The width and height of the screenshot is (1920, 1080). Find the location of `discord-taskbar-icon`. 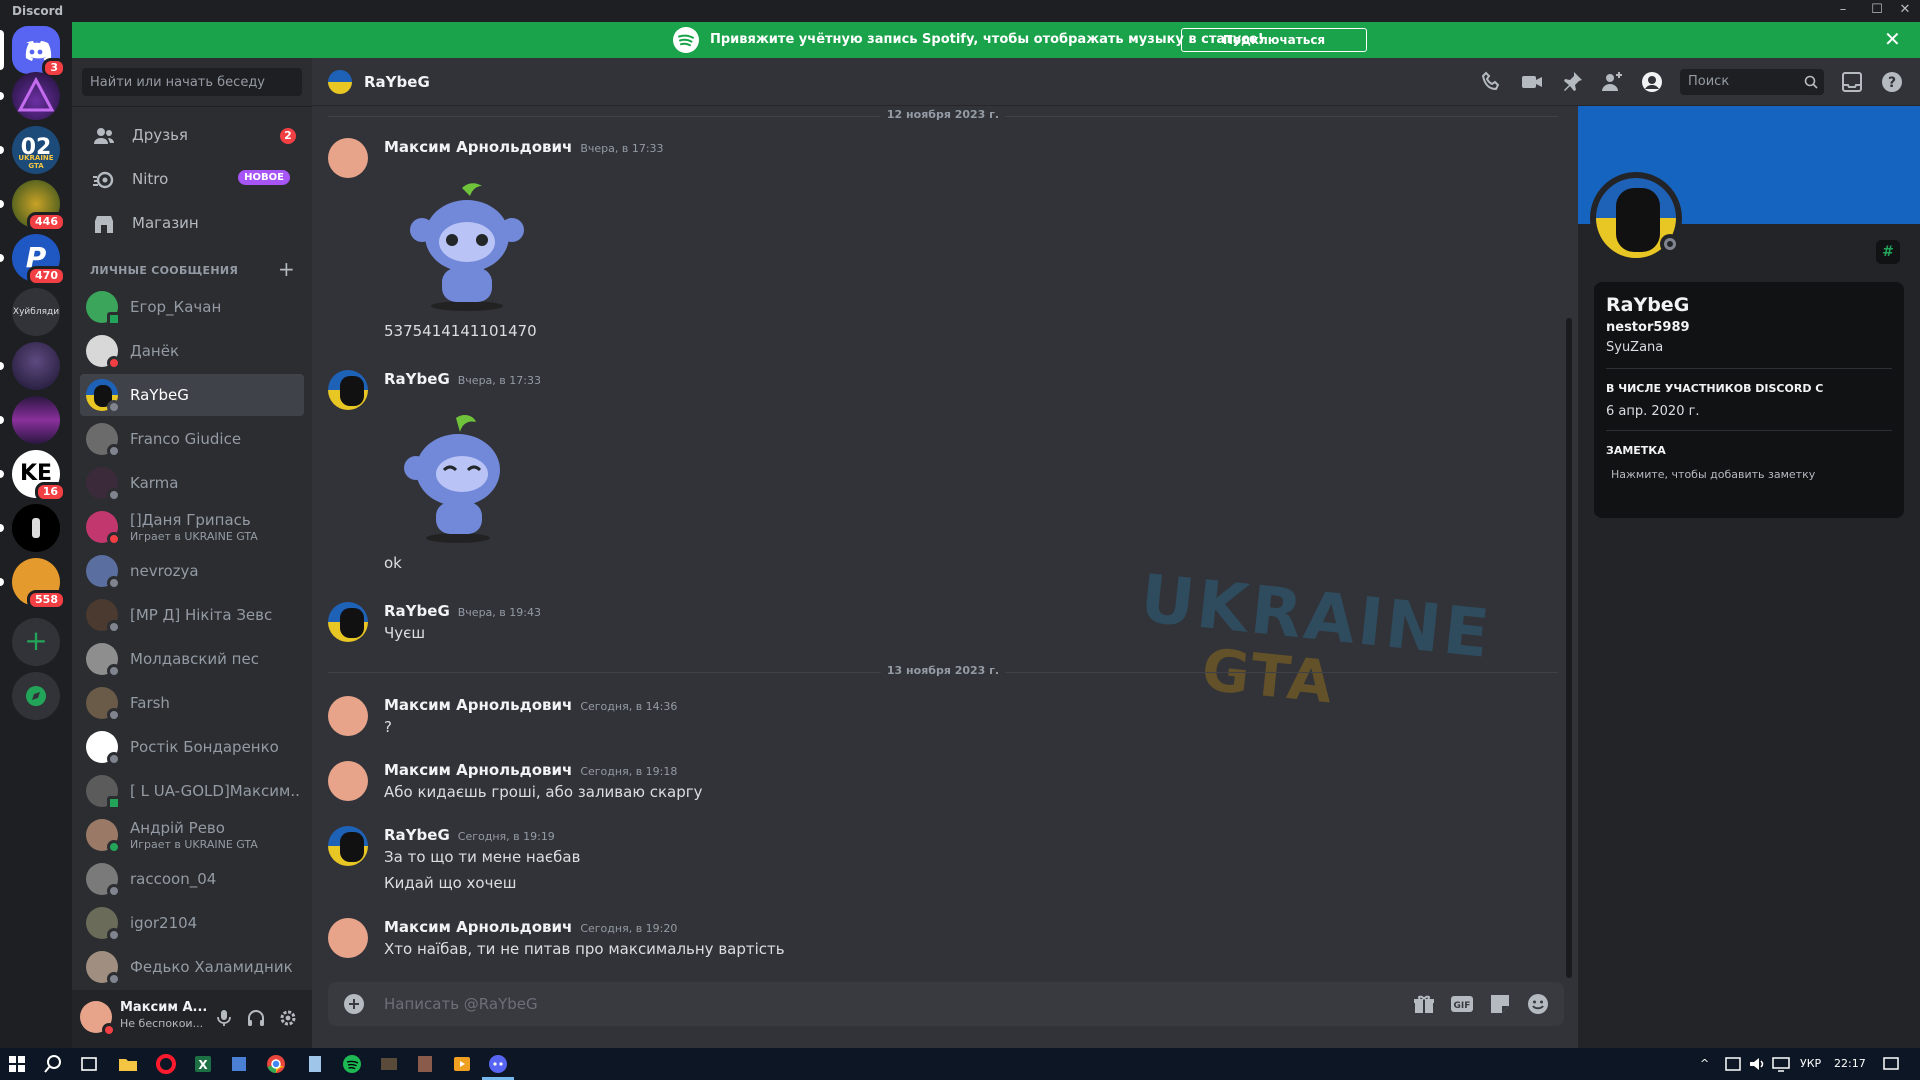

discord-taskbar-icon is located at coordinates (498, 1064).